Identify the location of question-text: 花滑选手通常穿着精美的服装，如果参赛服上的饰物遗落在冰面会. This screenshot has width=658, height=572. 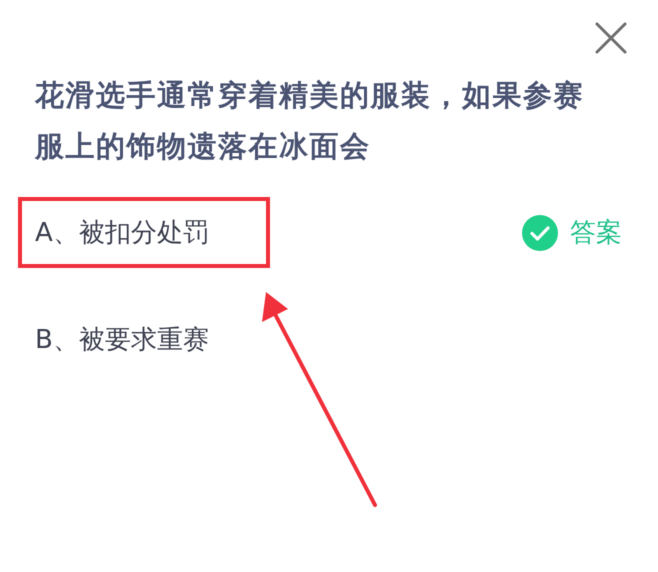
(310, 121).